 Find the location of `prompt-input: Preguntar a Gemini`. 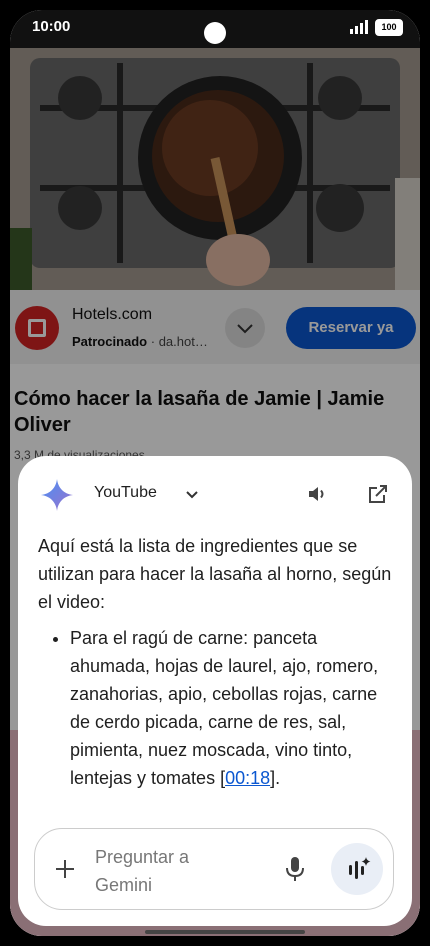

prompt-input: Preguntar a Gemini is located at coordinates (214, 869).